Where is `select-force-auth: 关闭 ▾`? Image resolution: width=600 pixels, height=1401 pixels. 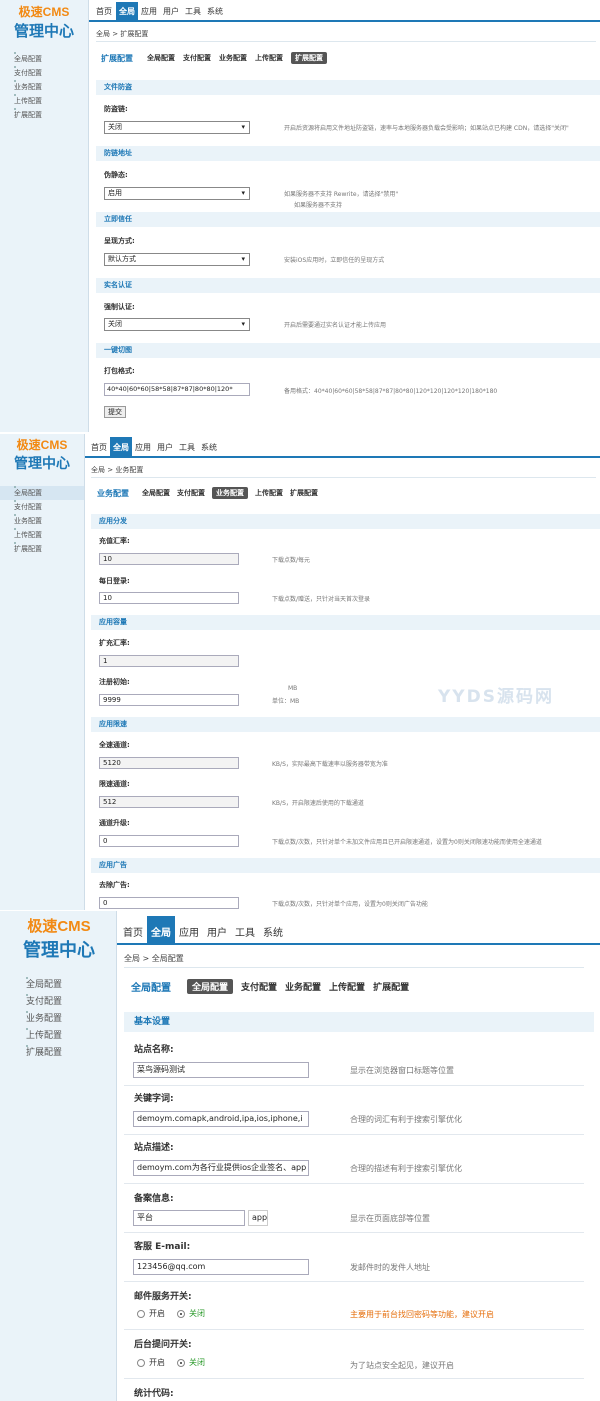
select-force-auth: 关闭 ▾ is located at coordinates (177, 324).